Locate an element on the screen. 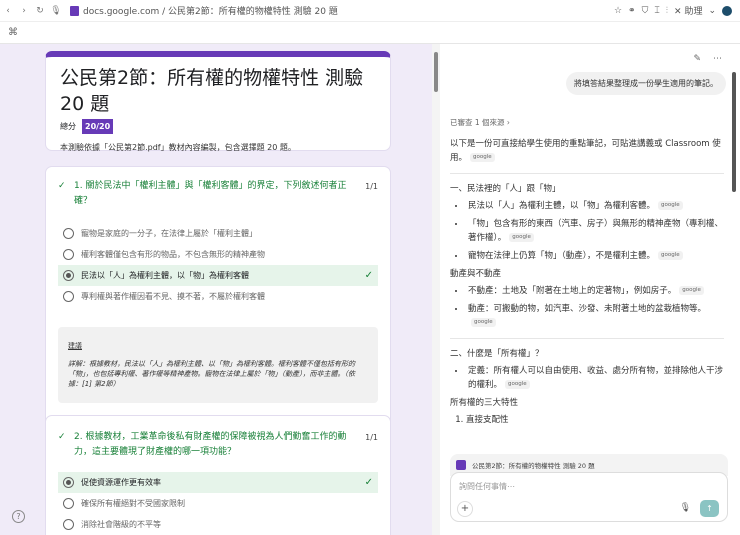 This screenshot has height=535, width=740. scrollbar-thumb is located at coordinates (436, 72).